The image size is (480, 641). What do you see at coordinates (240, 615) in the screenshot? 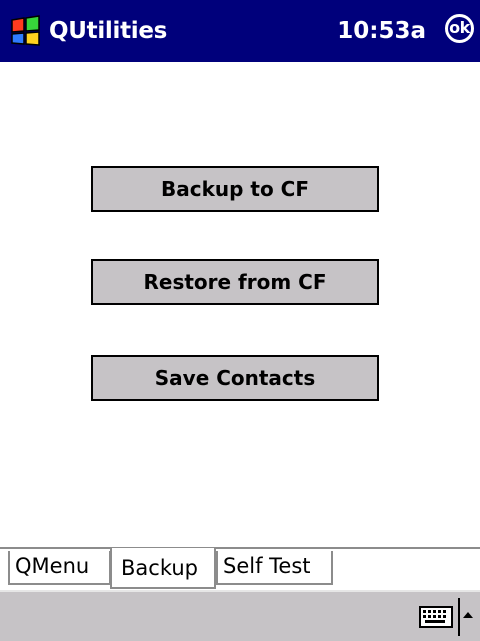
I see `command-bar` at bounding box center [240, 615].